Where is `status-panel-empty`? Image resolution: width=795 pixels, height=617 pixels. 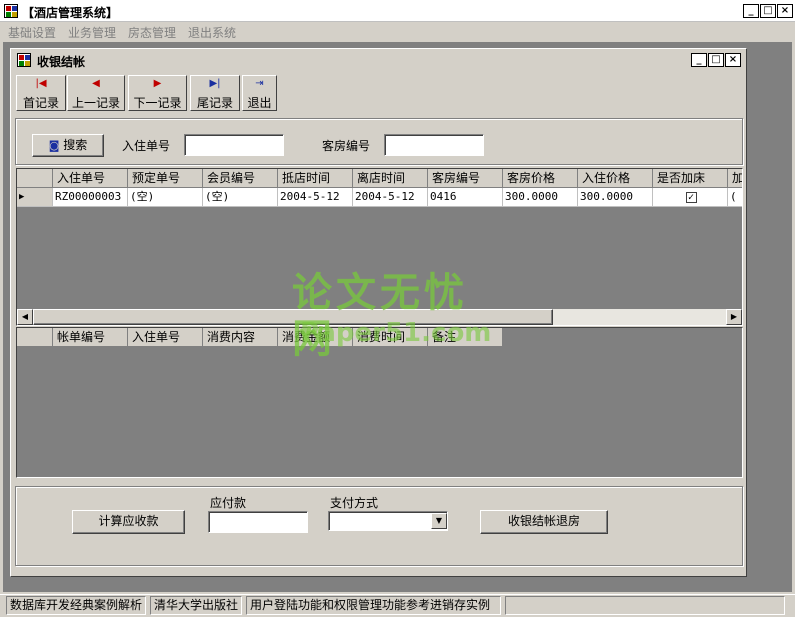 status-panel-empty is located at coordinates (645, 605).